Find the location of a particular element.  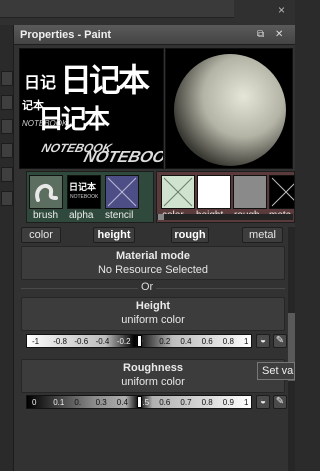

sphere-icon is located at coordinates (230, 110).